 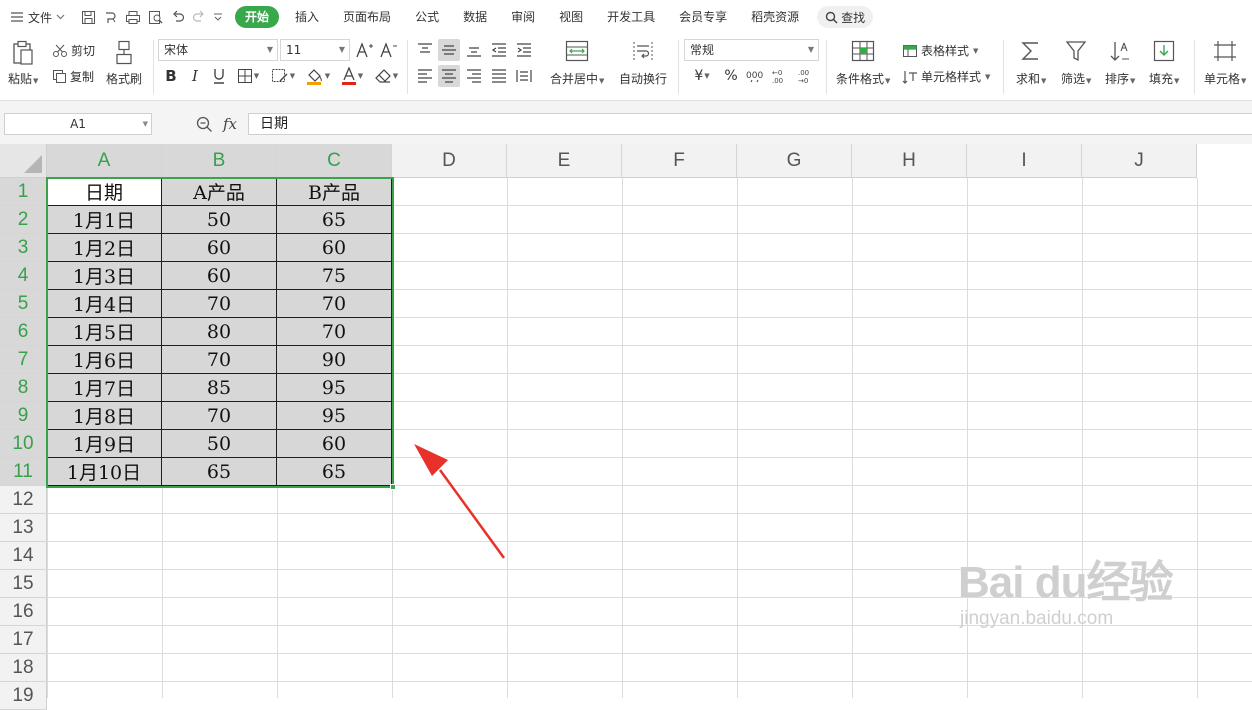 I want to click on cell-b2: 50, so click(x=219, y=220).